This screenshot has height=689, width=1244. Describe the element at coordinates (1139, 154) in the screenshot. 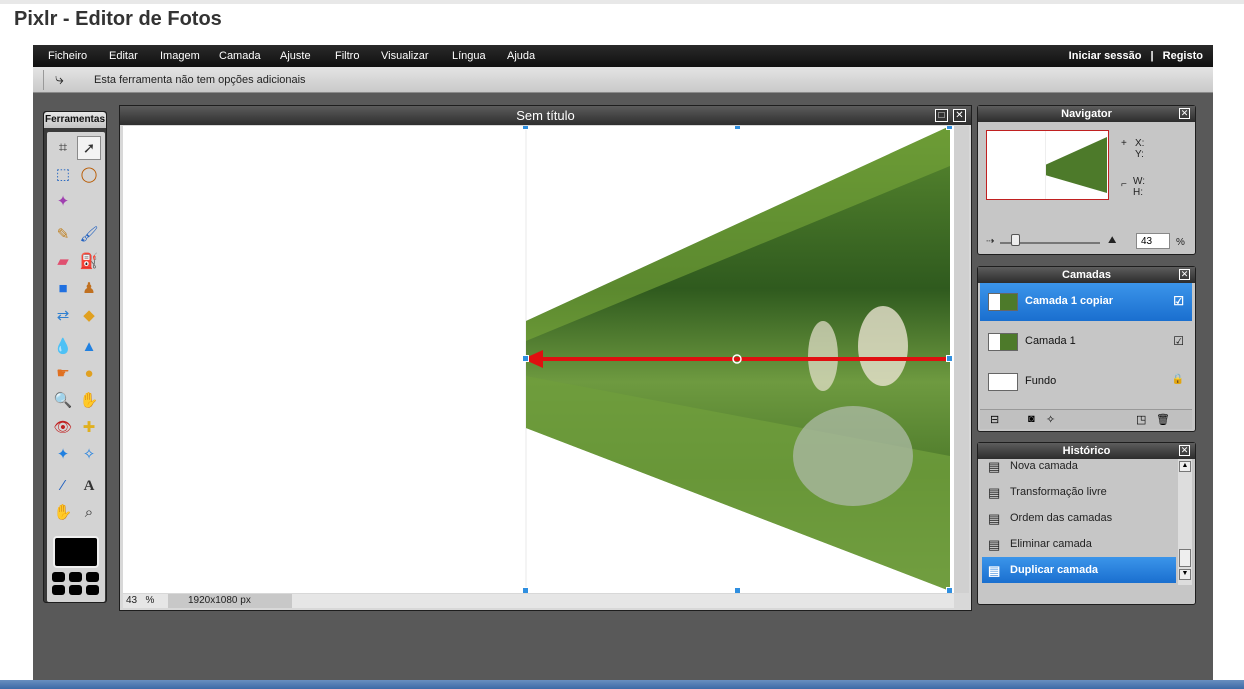

I see `y-label: Y:` at that location.